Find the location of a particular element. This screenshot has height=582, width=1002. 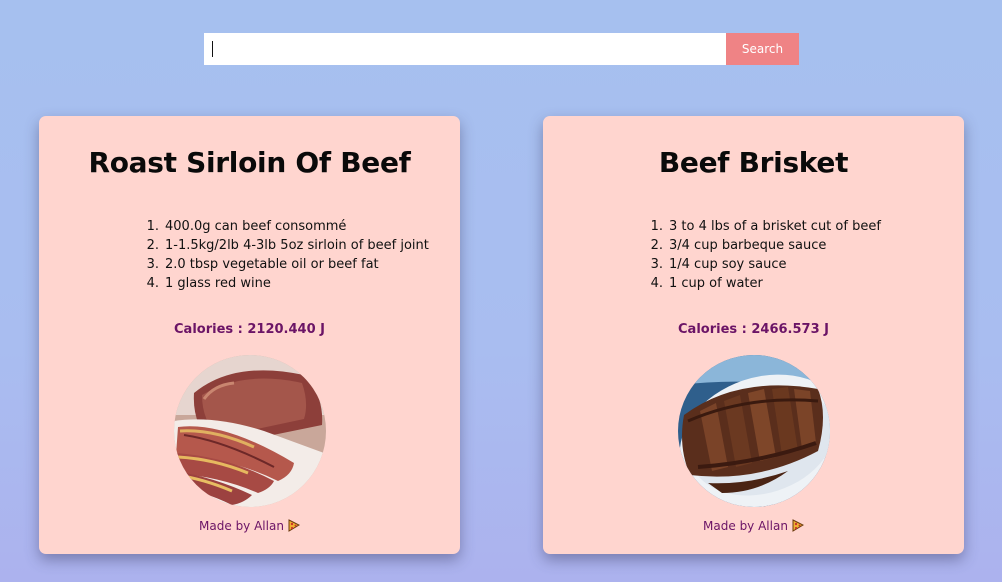

calories-label: Calories : 2120.440 J is located at coordinates (249, 329).